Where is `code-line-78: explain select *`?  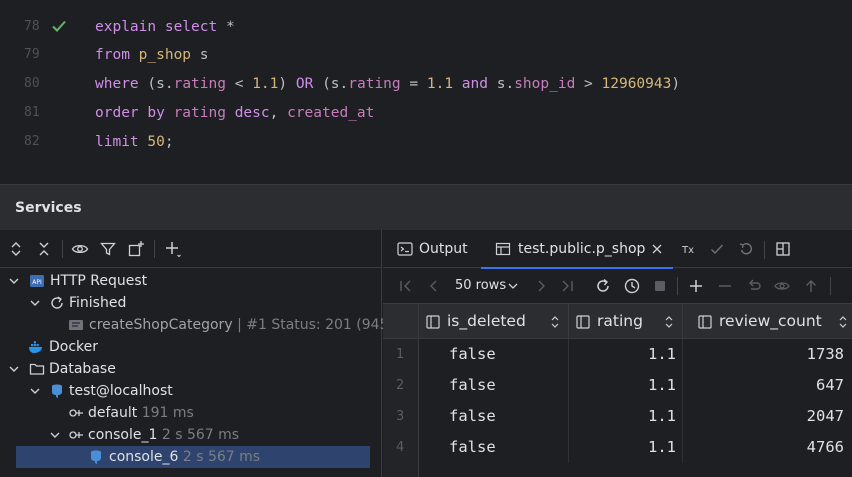
code-line-78: explain select * is located at coordinates (165, 27).